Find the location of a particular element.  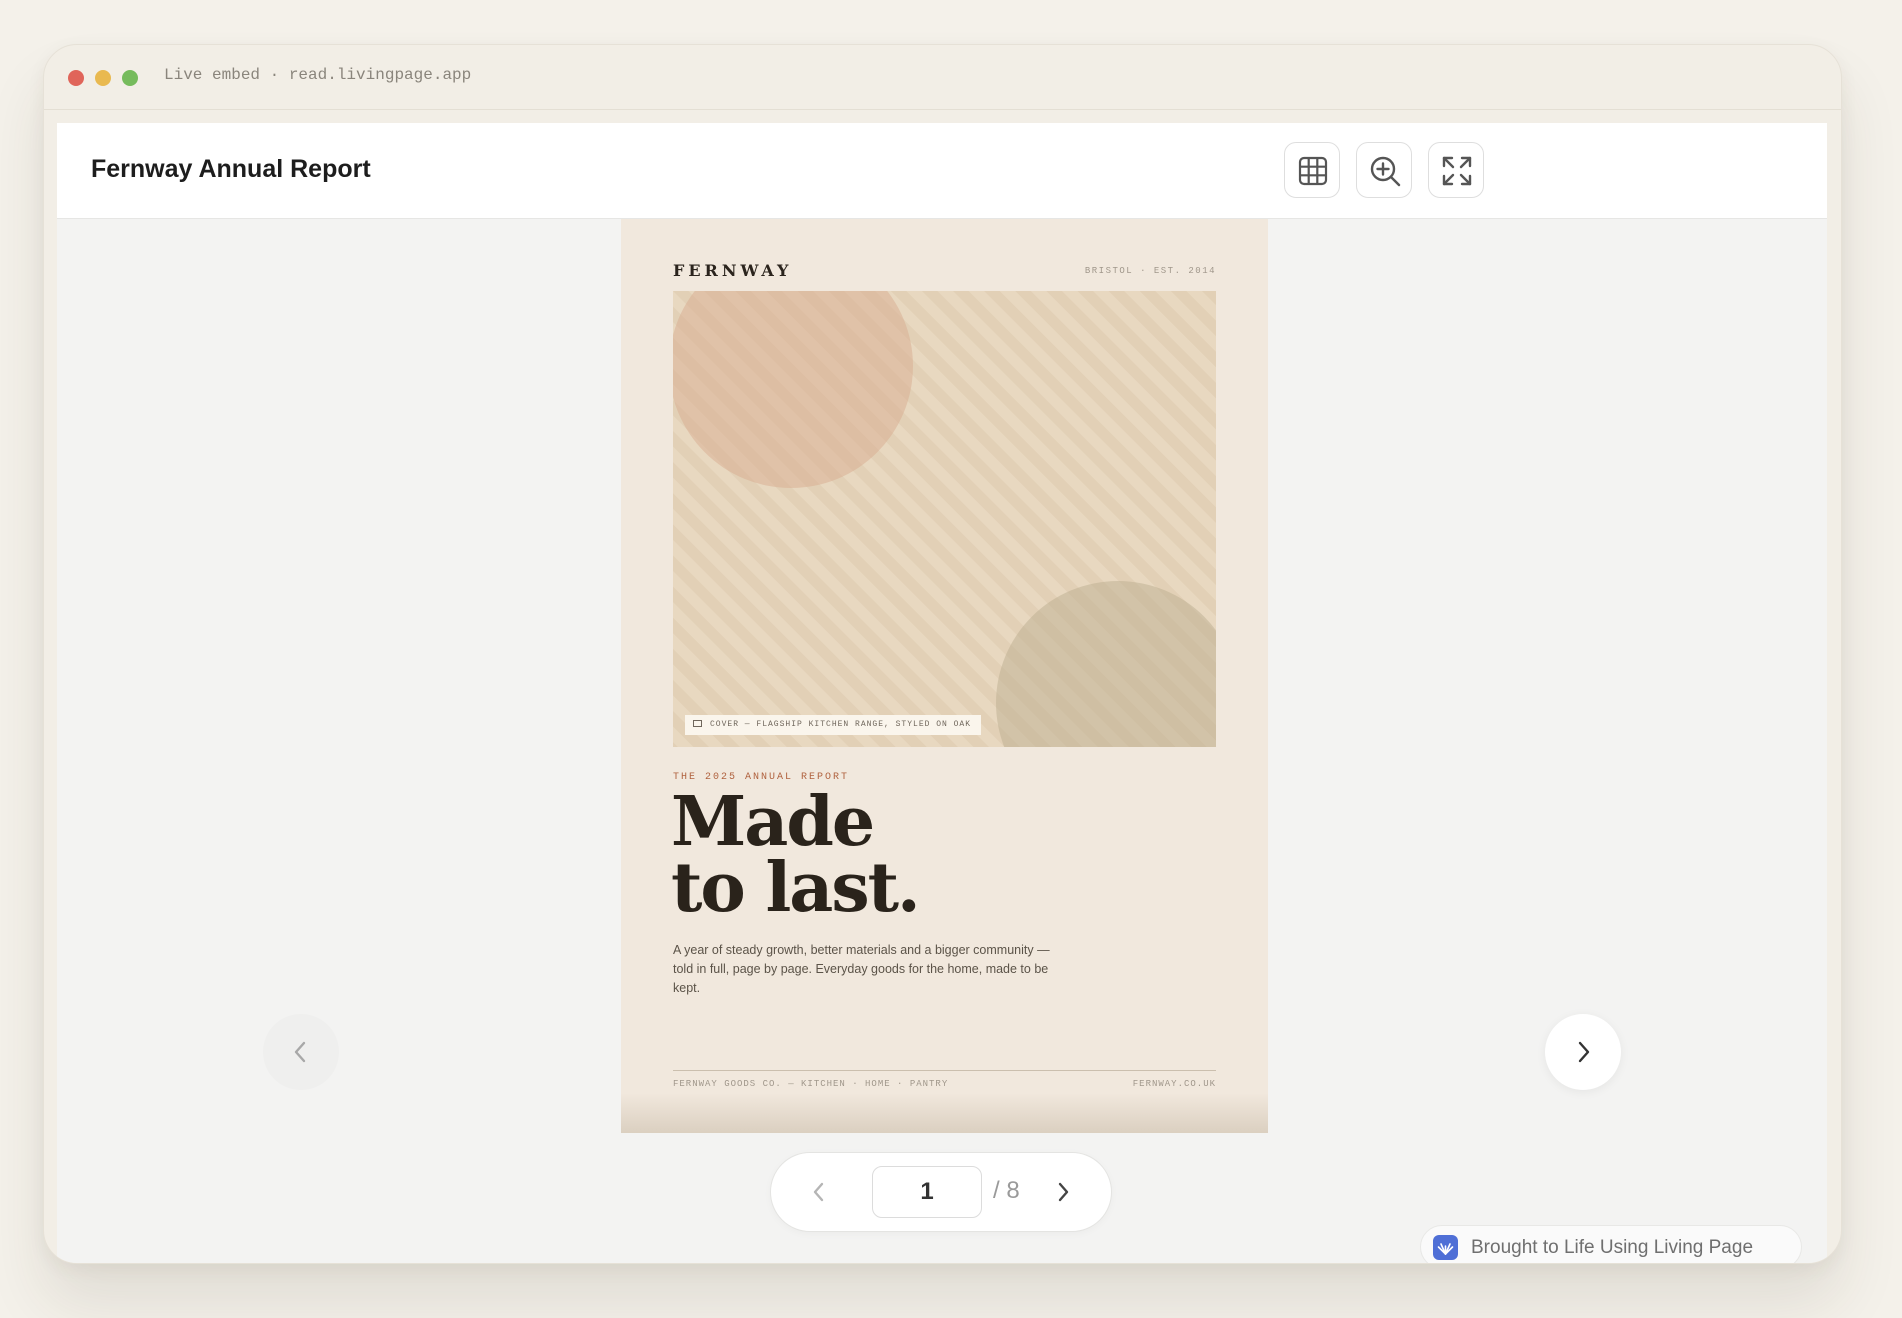

fullscreen-button is located at coordinates (1456, 170).